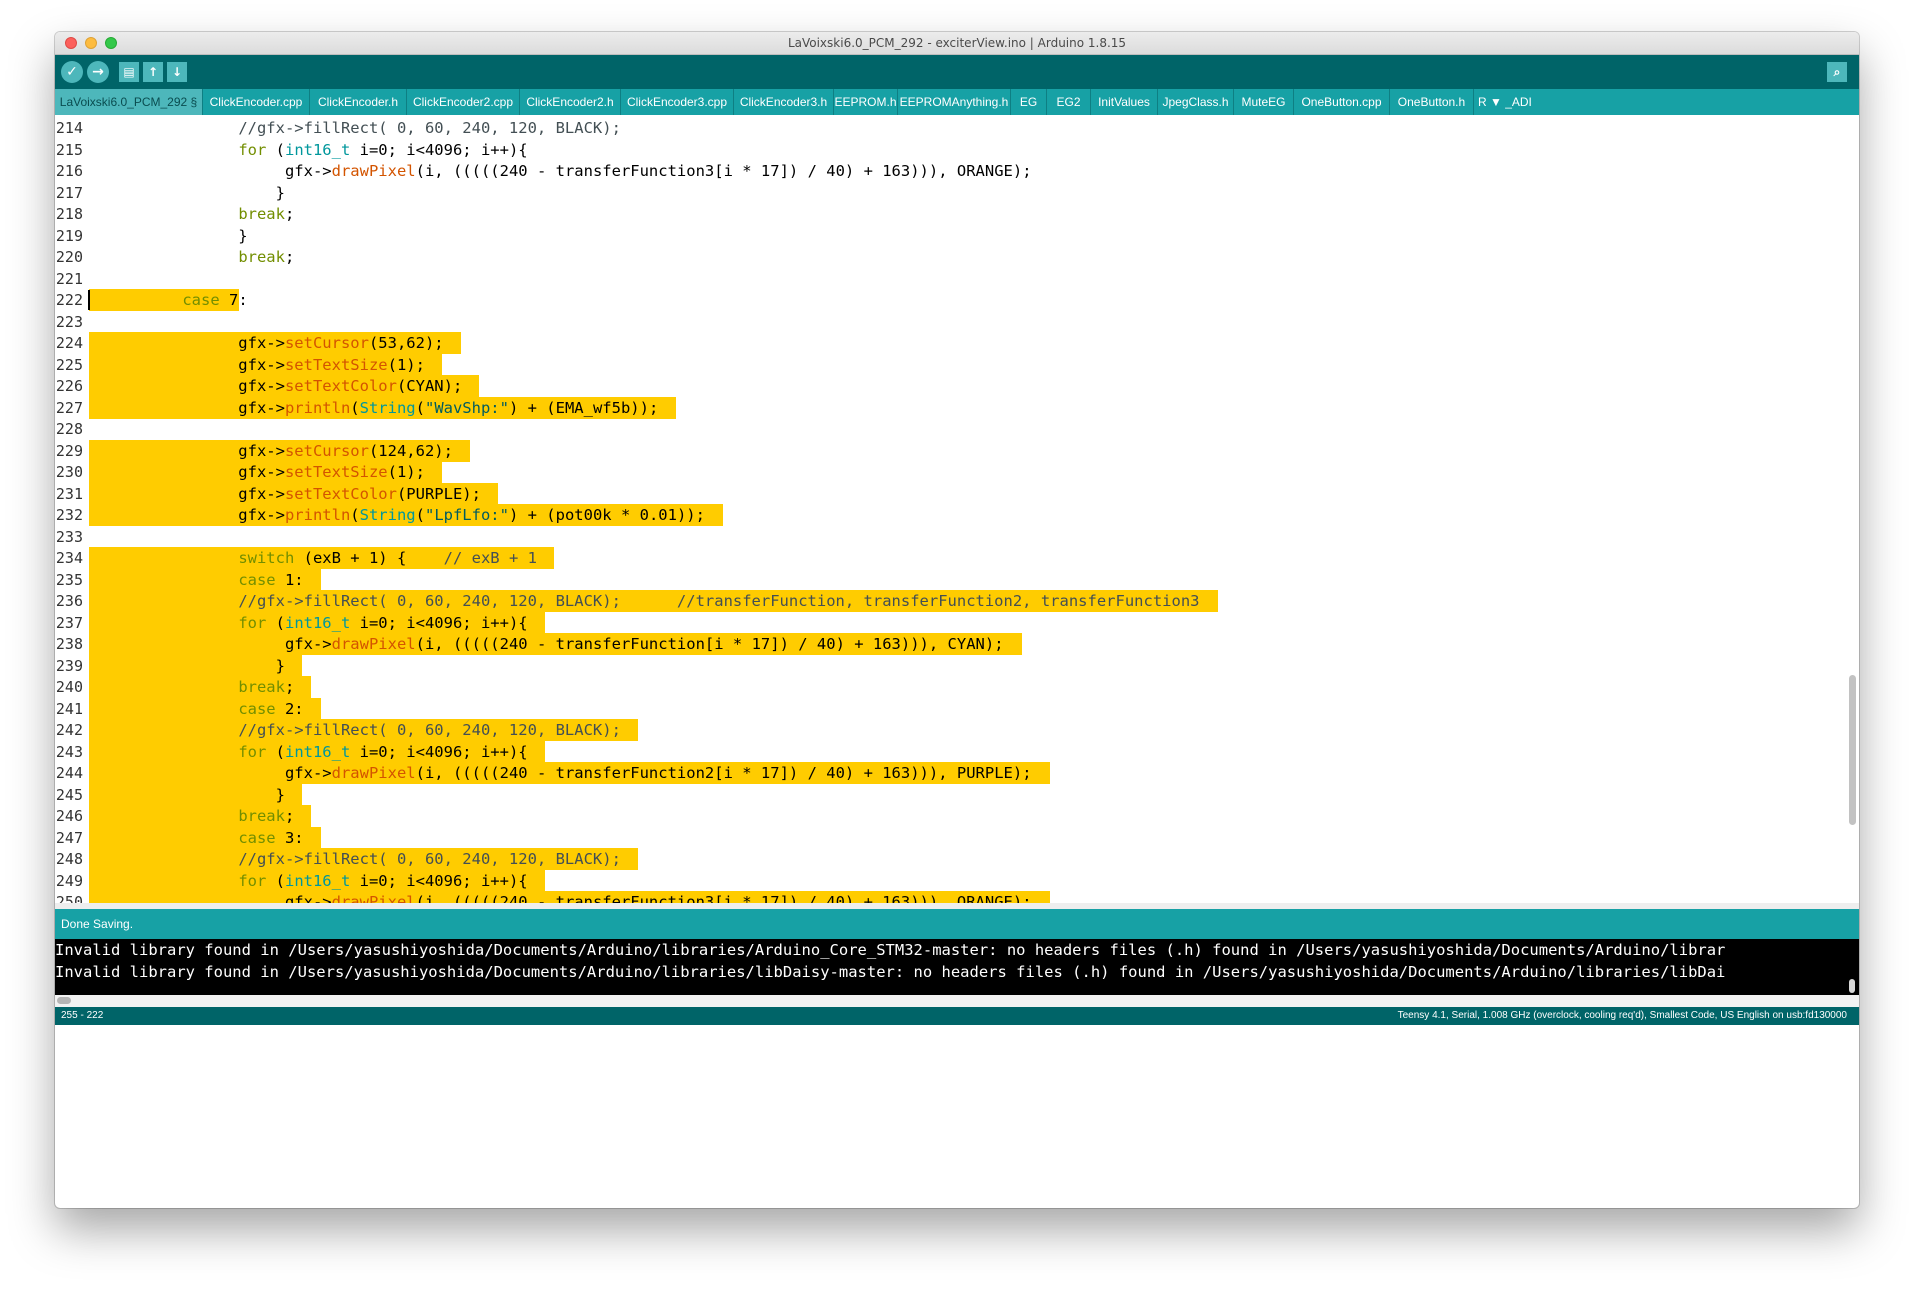 The width and height of the screenshot is (1914, 1289). Describe the element at coordinates (69, 450) in the screenshot. I see `line-number: 229` at that location.